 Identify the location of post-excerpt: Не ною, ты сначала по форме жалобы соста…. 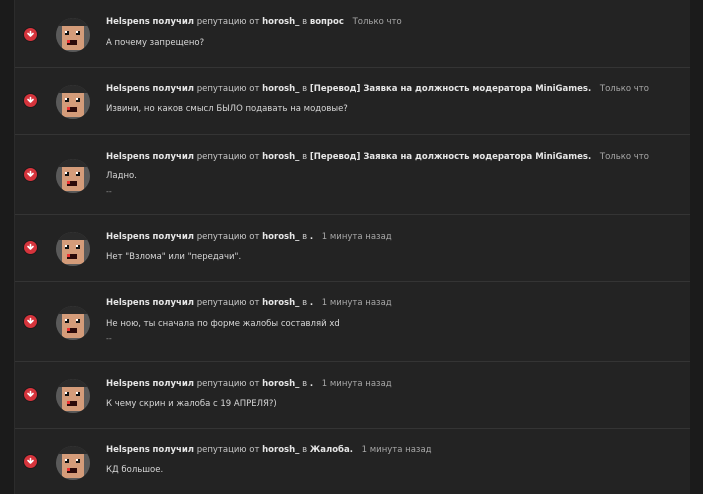
(223, 324).